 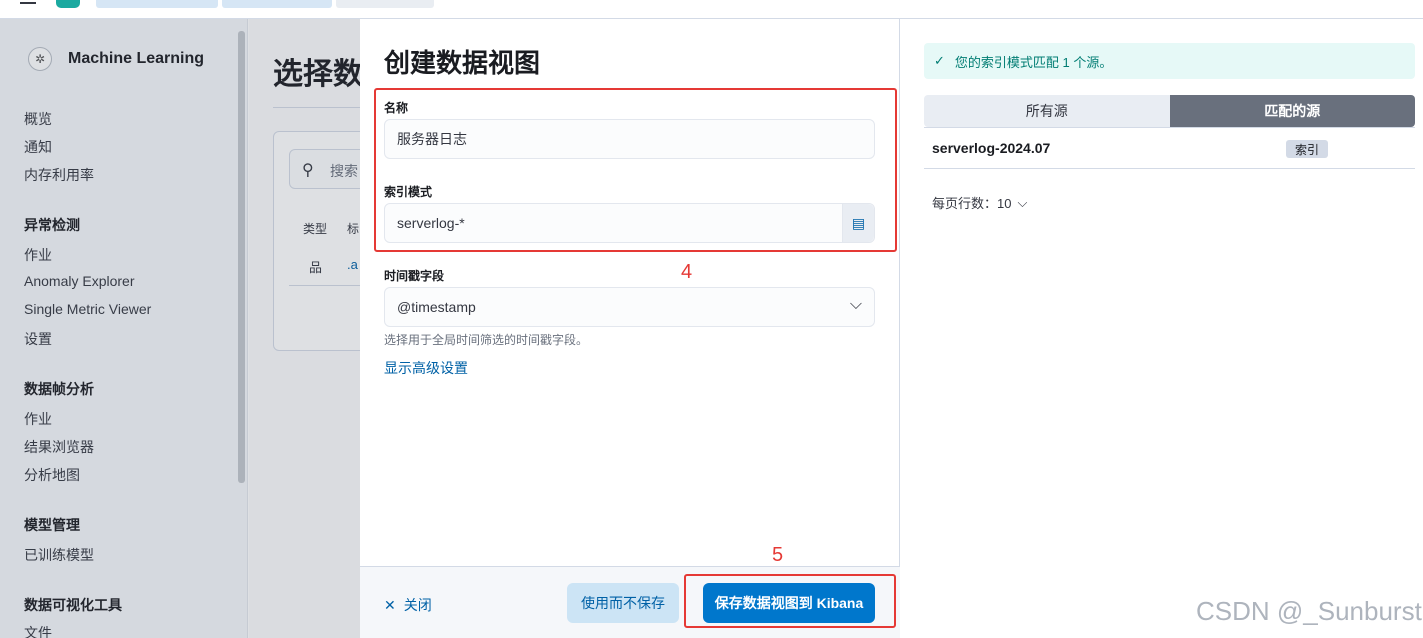 What do you see at coordinates (486, 340) in the screenshot?
I see `timestamp-help-text: 选择用于全局时间筛选的时间戳字段。` at bounding box center [486, 340].